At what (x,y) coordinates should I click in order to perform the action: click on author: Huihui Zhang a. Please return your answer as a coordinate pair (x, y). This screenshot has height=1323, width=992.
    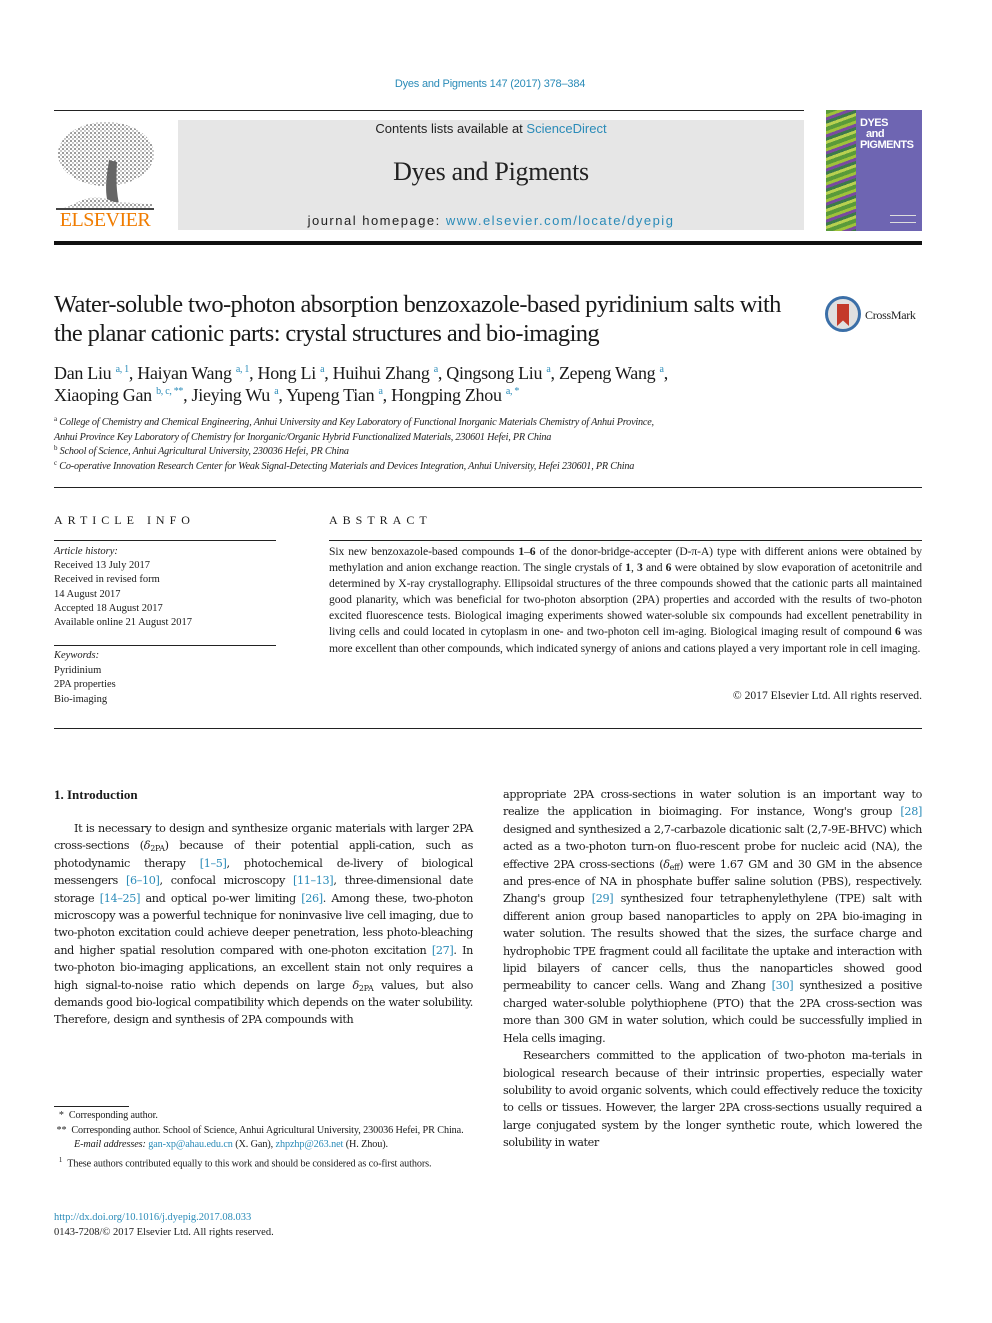
    Looking at the image, I should click on (386, 373).